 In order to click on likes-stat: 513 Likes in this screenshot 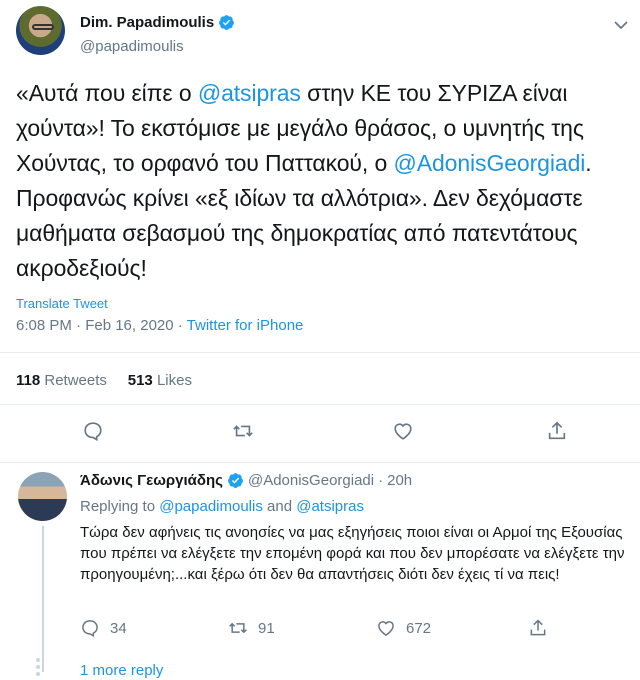, I will do `click(160, 380)`.